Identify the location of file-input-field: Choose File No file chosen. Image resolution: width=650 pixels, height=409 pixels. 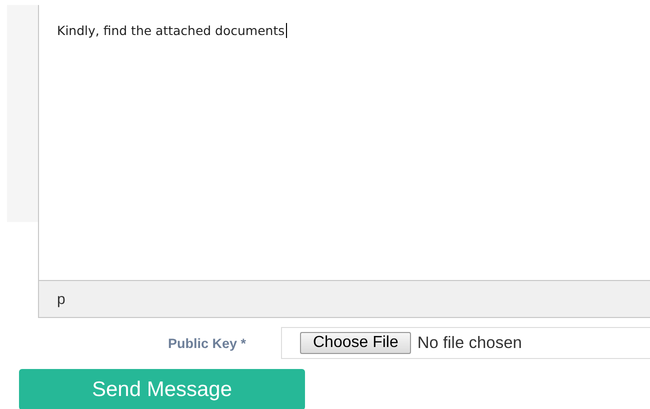
(465, 343).